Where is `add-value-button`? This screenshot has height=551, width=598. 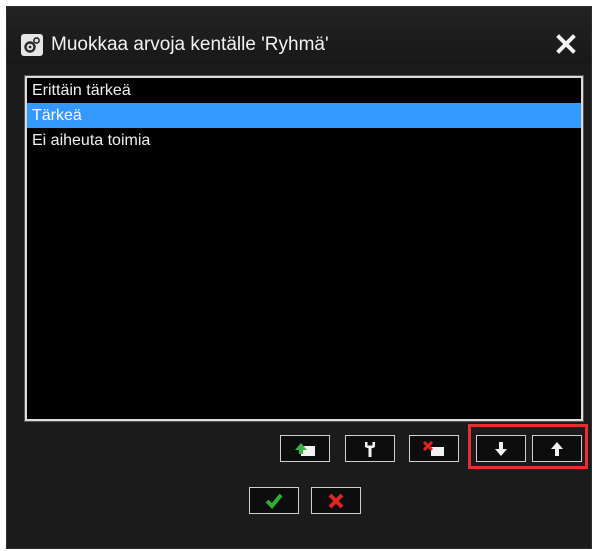 add-value-button is located at coordinates (305, 448).